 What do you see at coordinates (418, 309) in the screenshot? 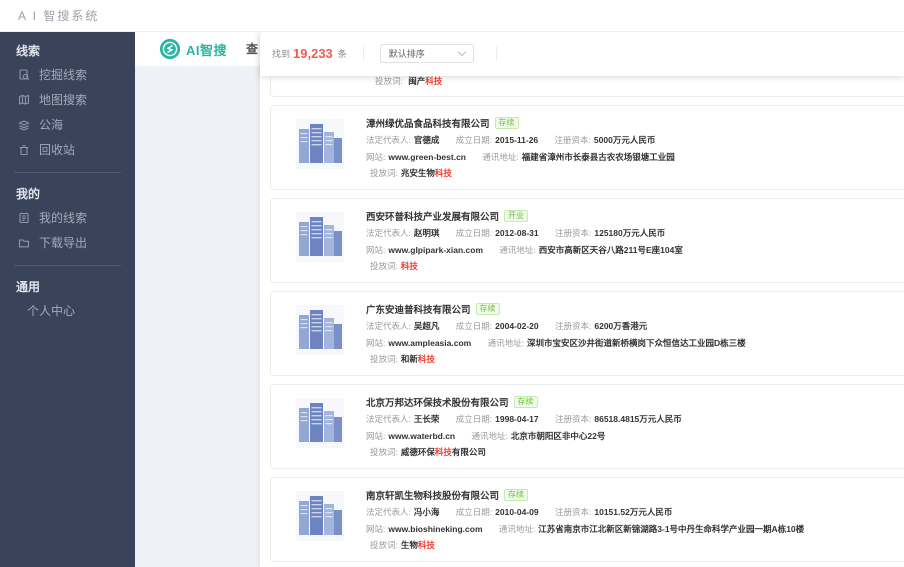
I see `company-name: 广东安迪普科技有限公司` at bounding box center [418, 309].